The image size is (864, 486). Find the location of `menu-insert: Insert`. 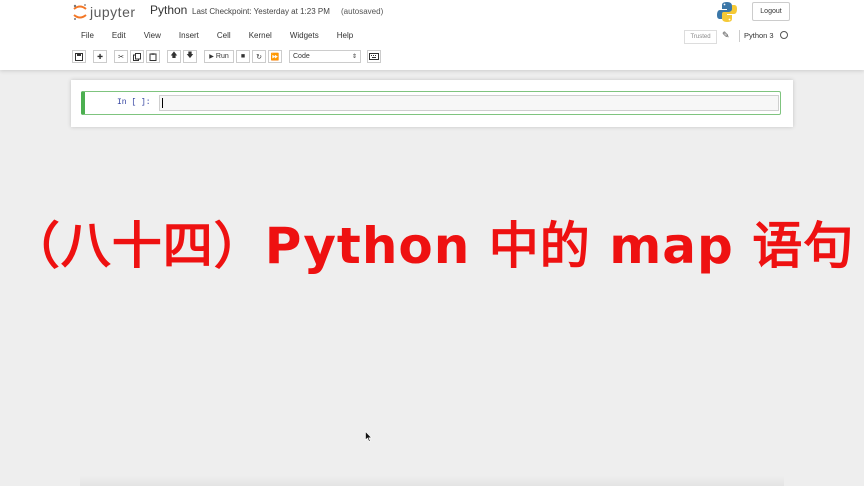

menu-insert: Insert is located at coordinates (189, 36).